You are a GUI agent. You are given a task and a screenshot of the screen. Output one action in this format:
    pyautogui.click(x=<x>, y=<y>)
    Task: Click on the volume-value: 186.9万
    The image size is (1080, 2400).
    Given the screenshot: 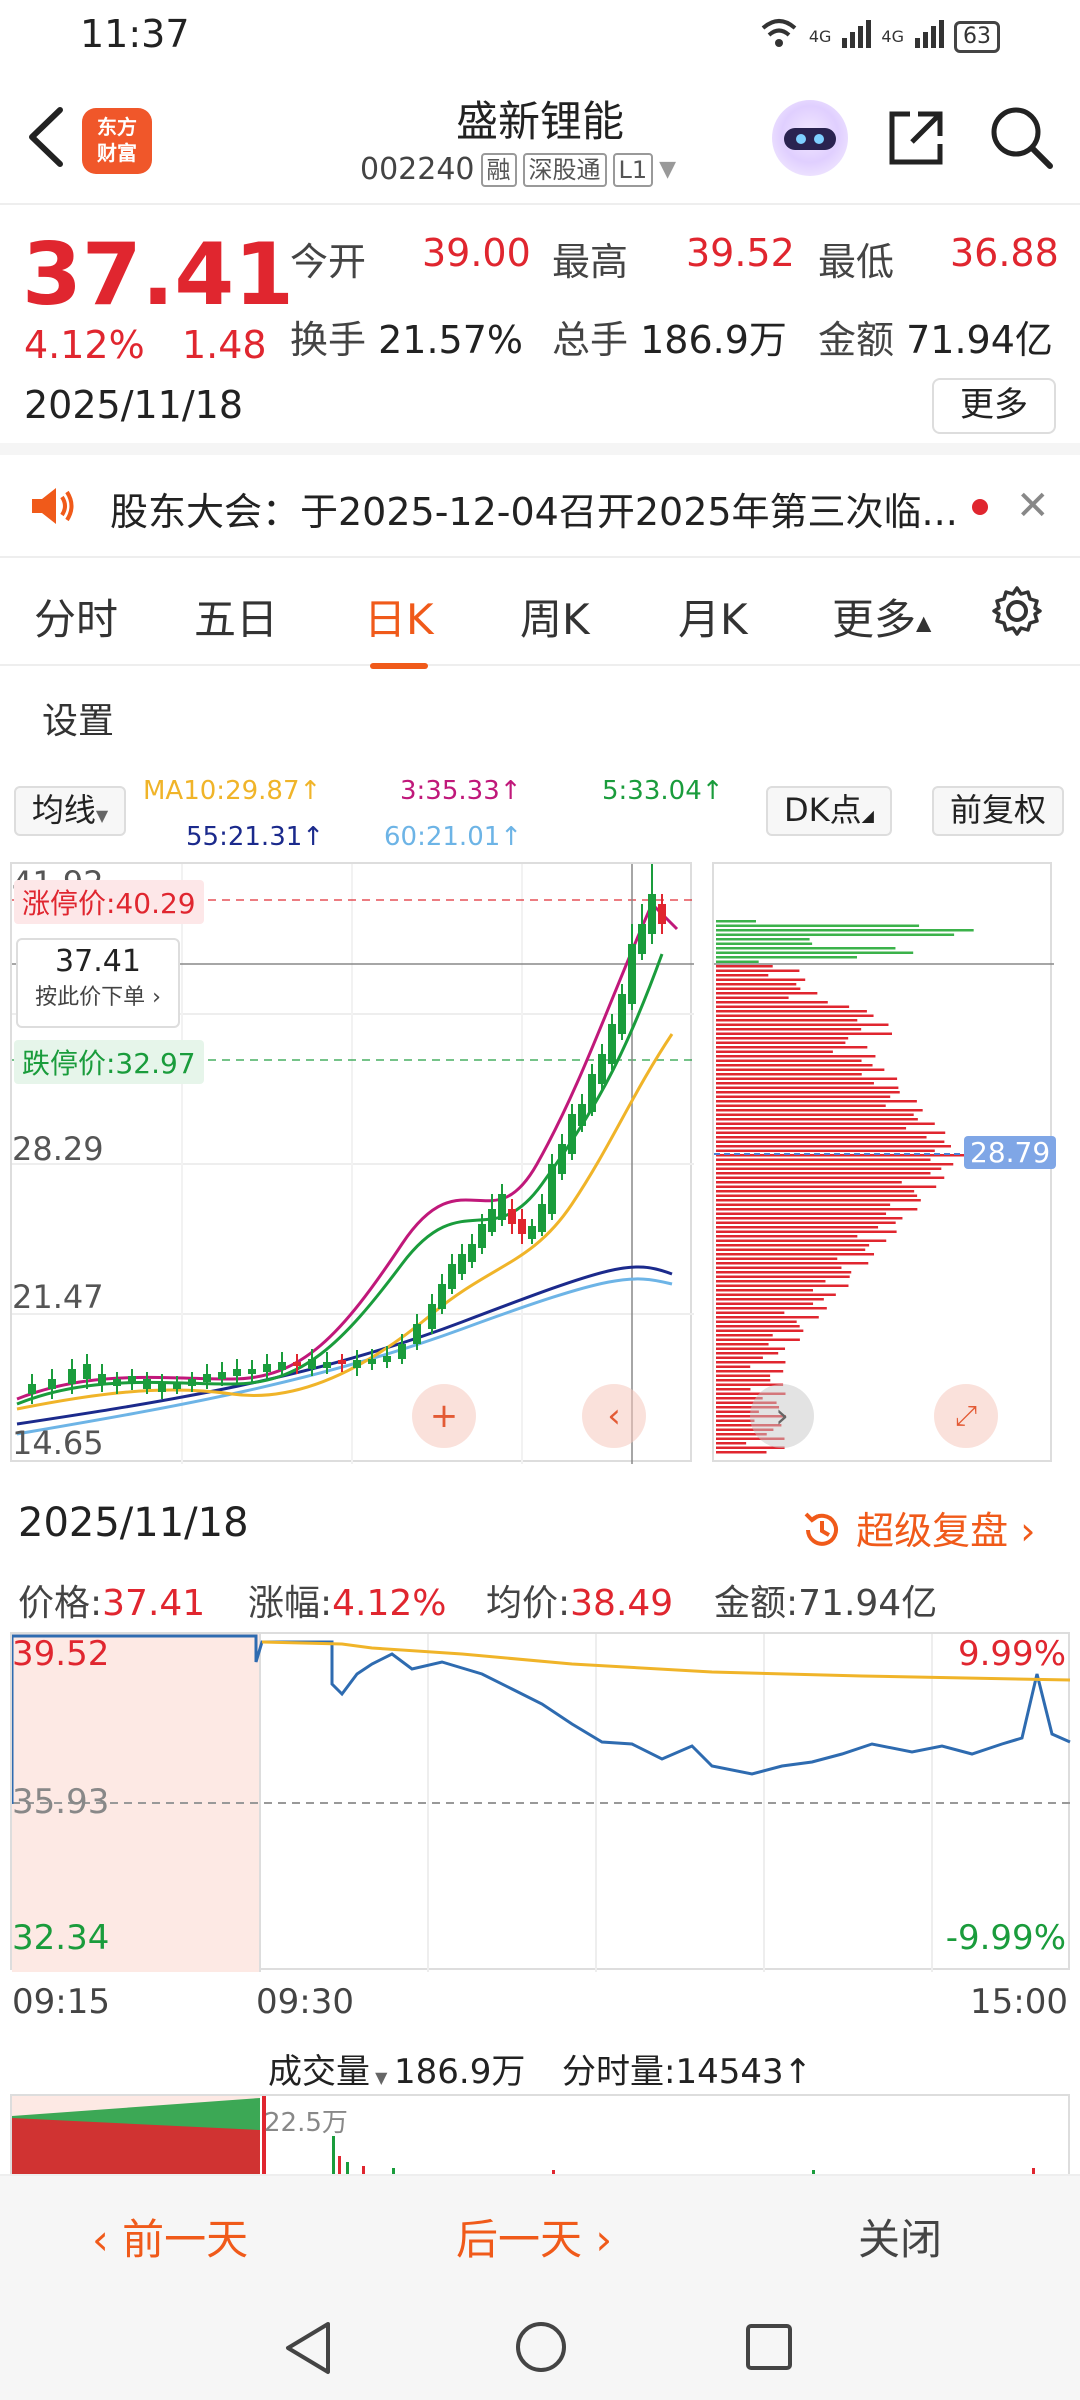 What is the action you would take?
    pyautogui.click(x=713, y=340)
    